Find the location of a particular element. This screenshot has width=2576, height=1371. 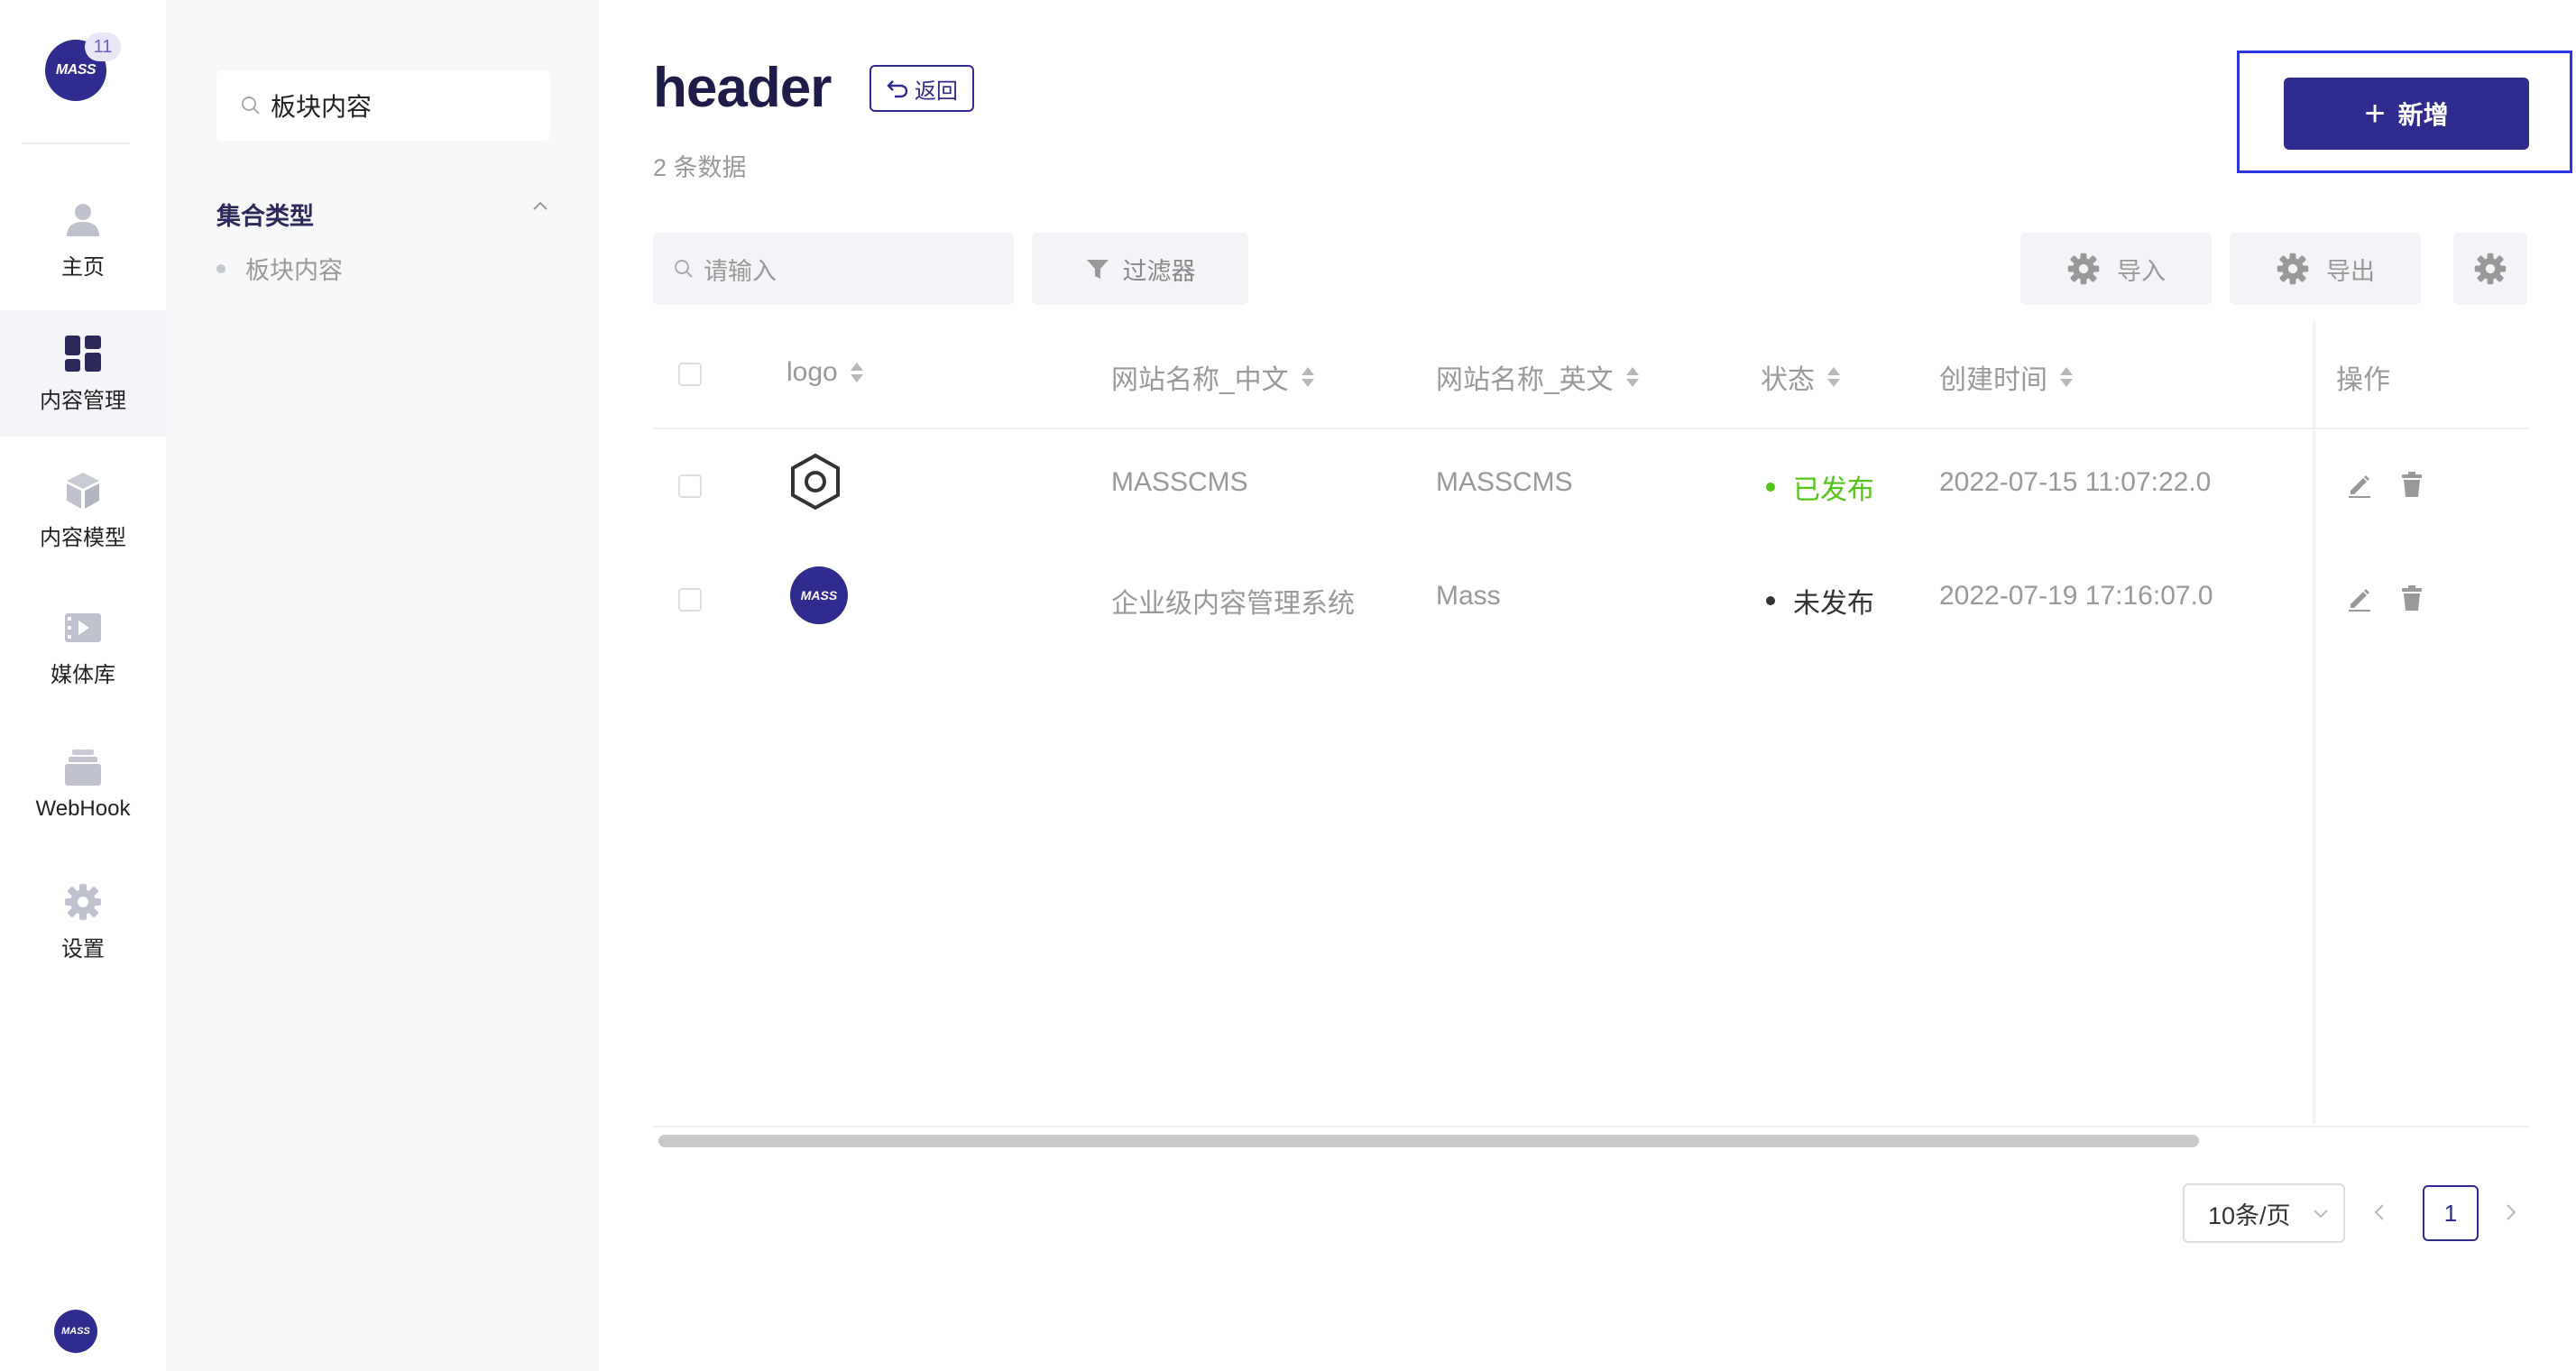

column-header-label: 网站名称_中文 is located at coordinates (1200, 380).